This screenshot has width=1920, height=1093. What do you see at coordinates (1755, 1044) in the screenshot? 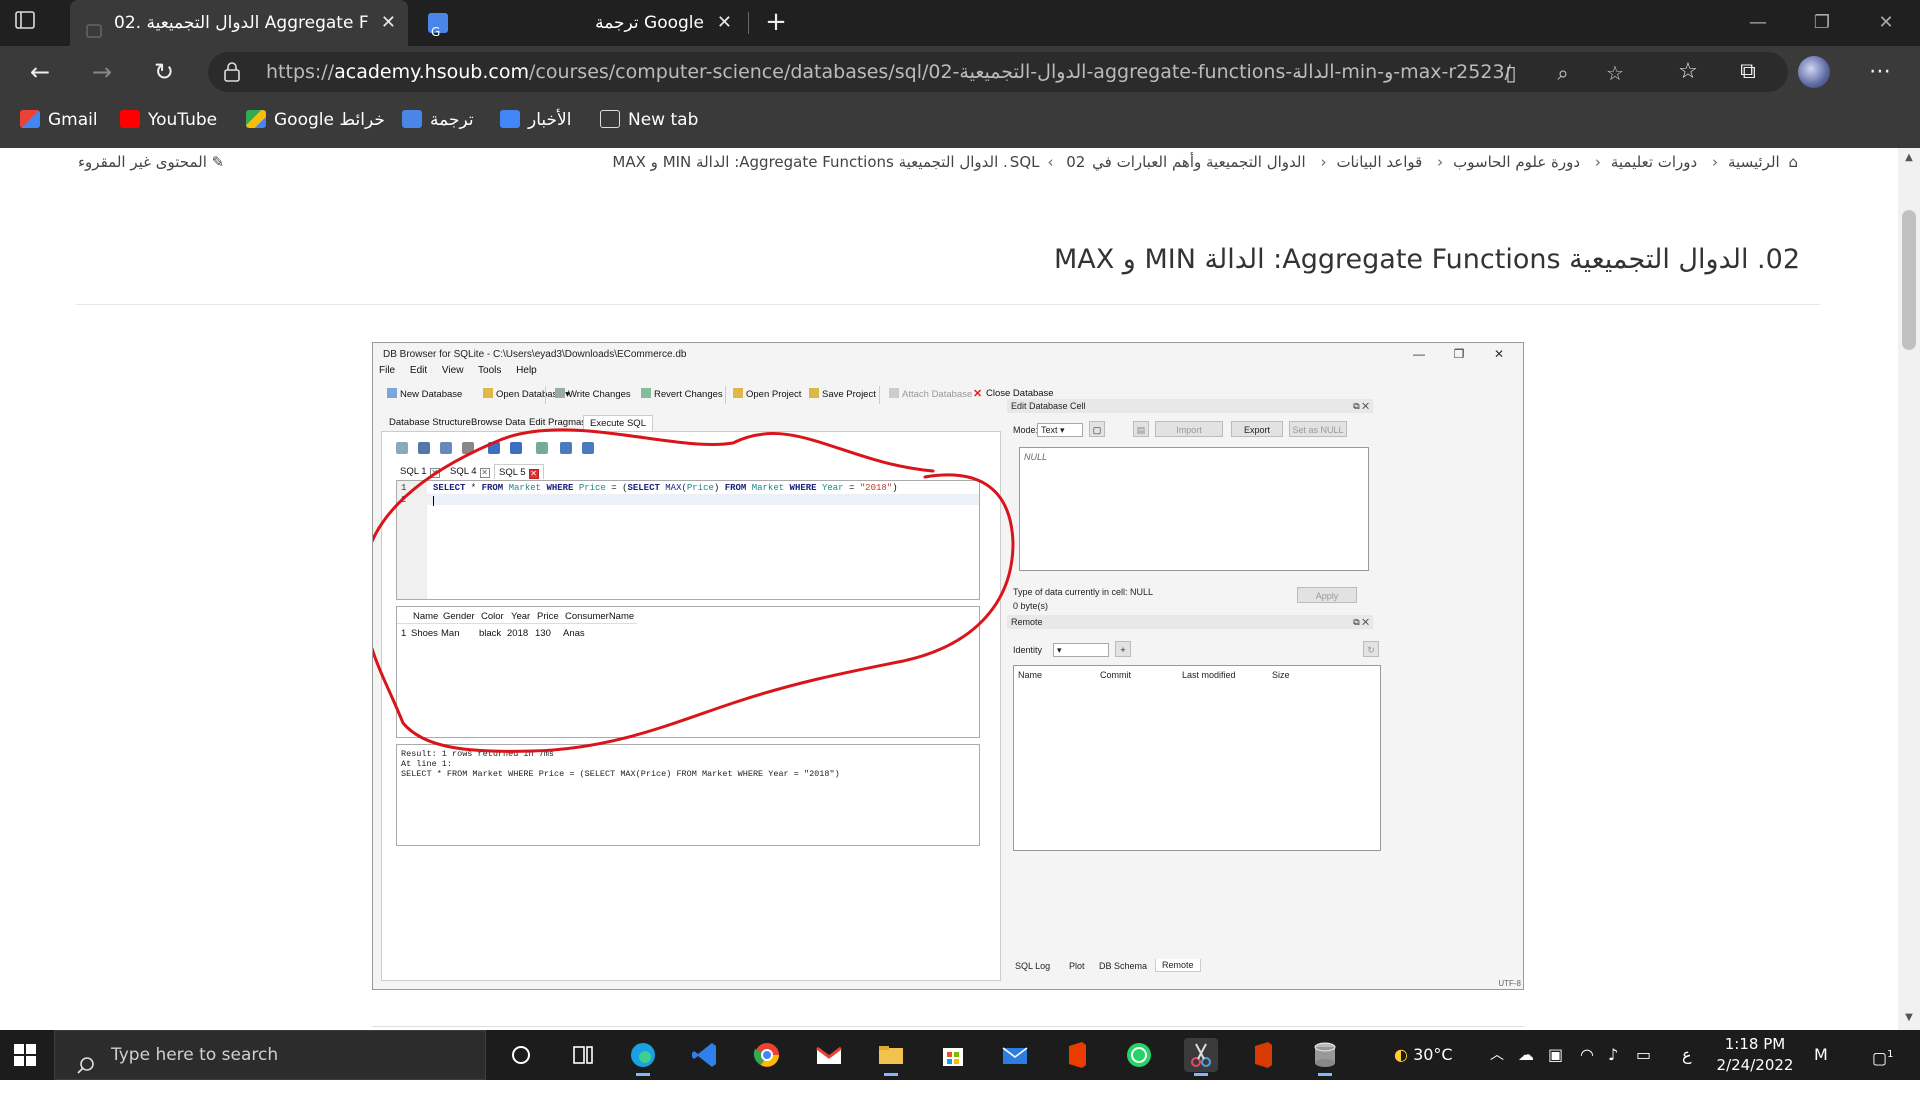
I see `clock-time: 1:18 PM` at bounding box center [1755, 1044].